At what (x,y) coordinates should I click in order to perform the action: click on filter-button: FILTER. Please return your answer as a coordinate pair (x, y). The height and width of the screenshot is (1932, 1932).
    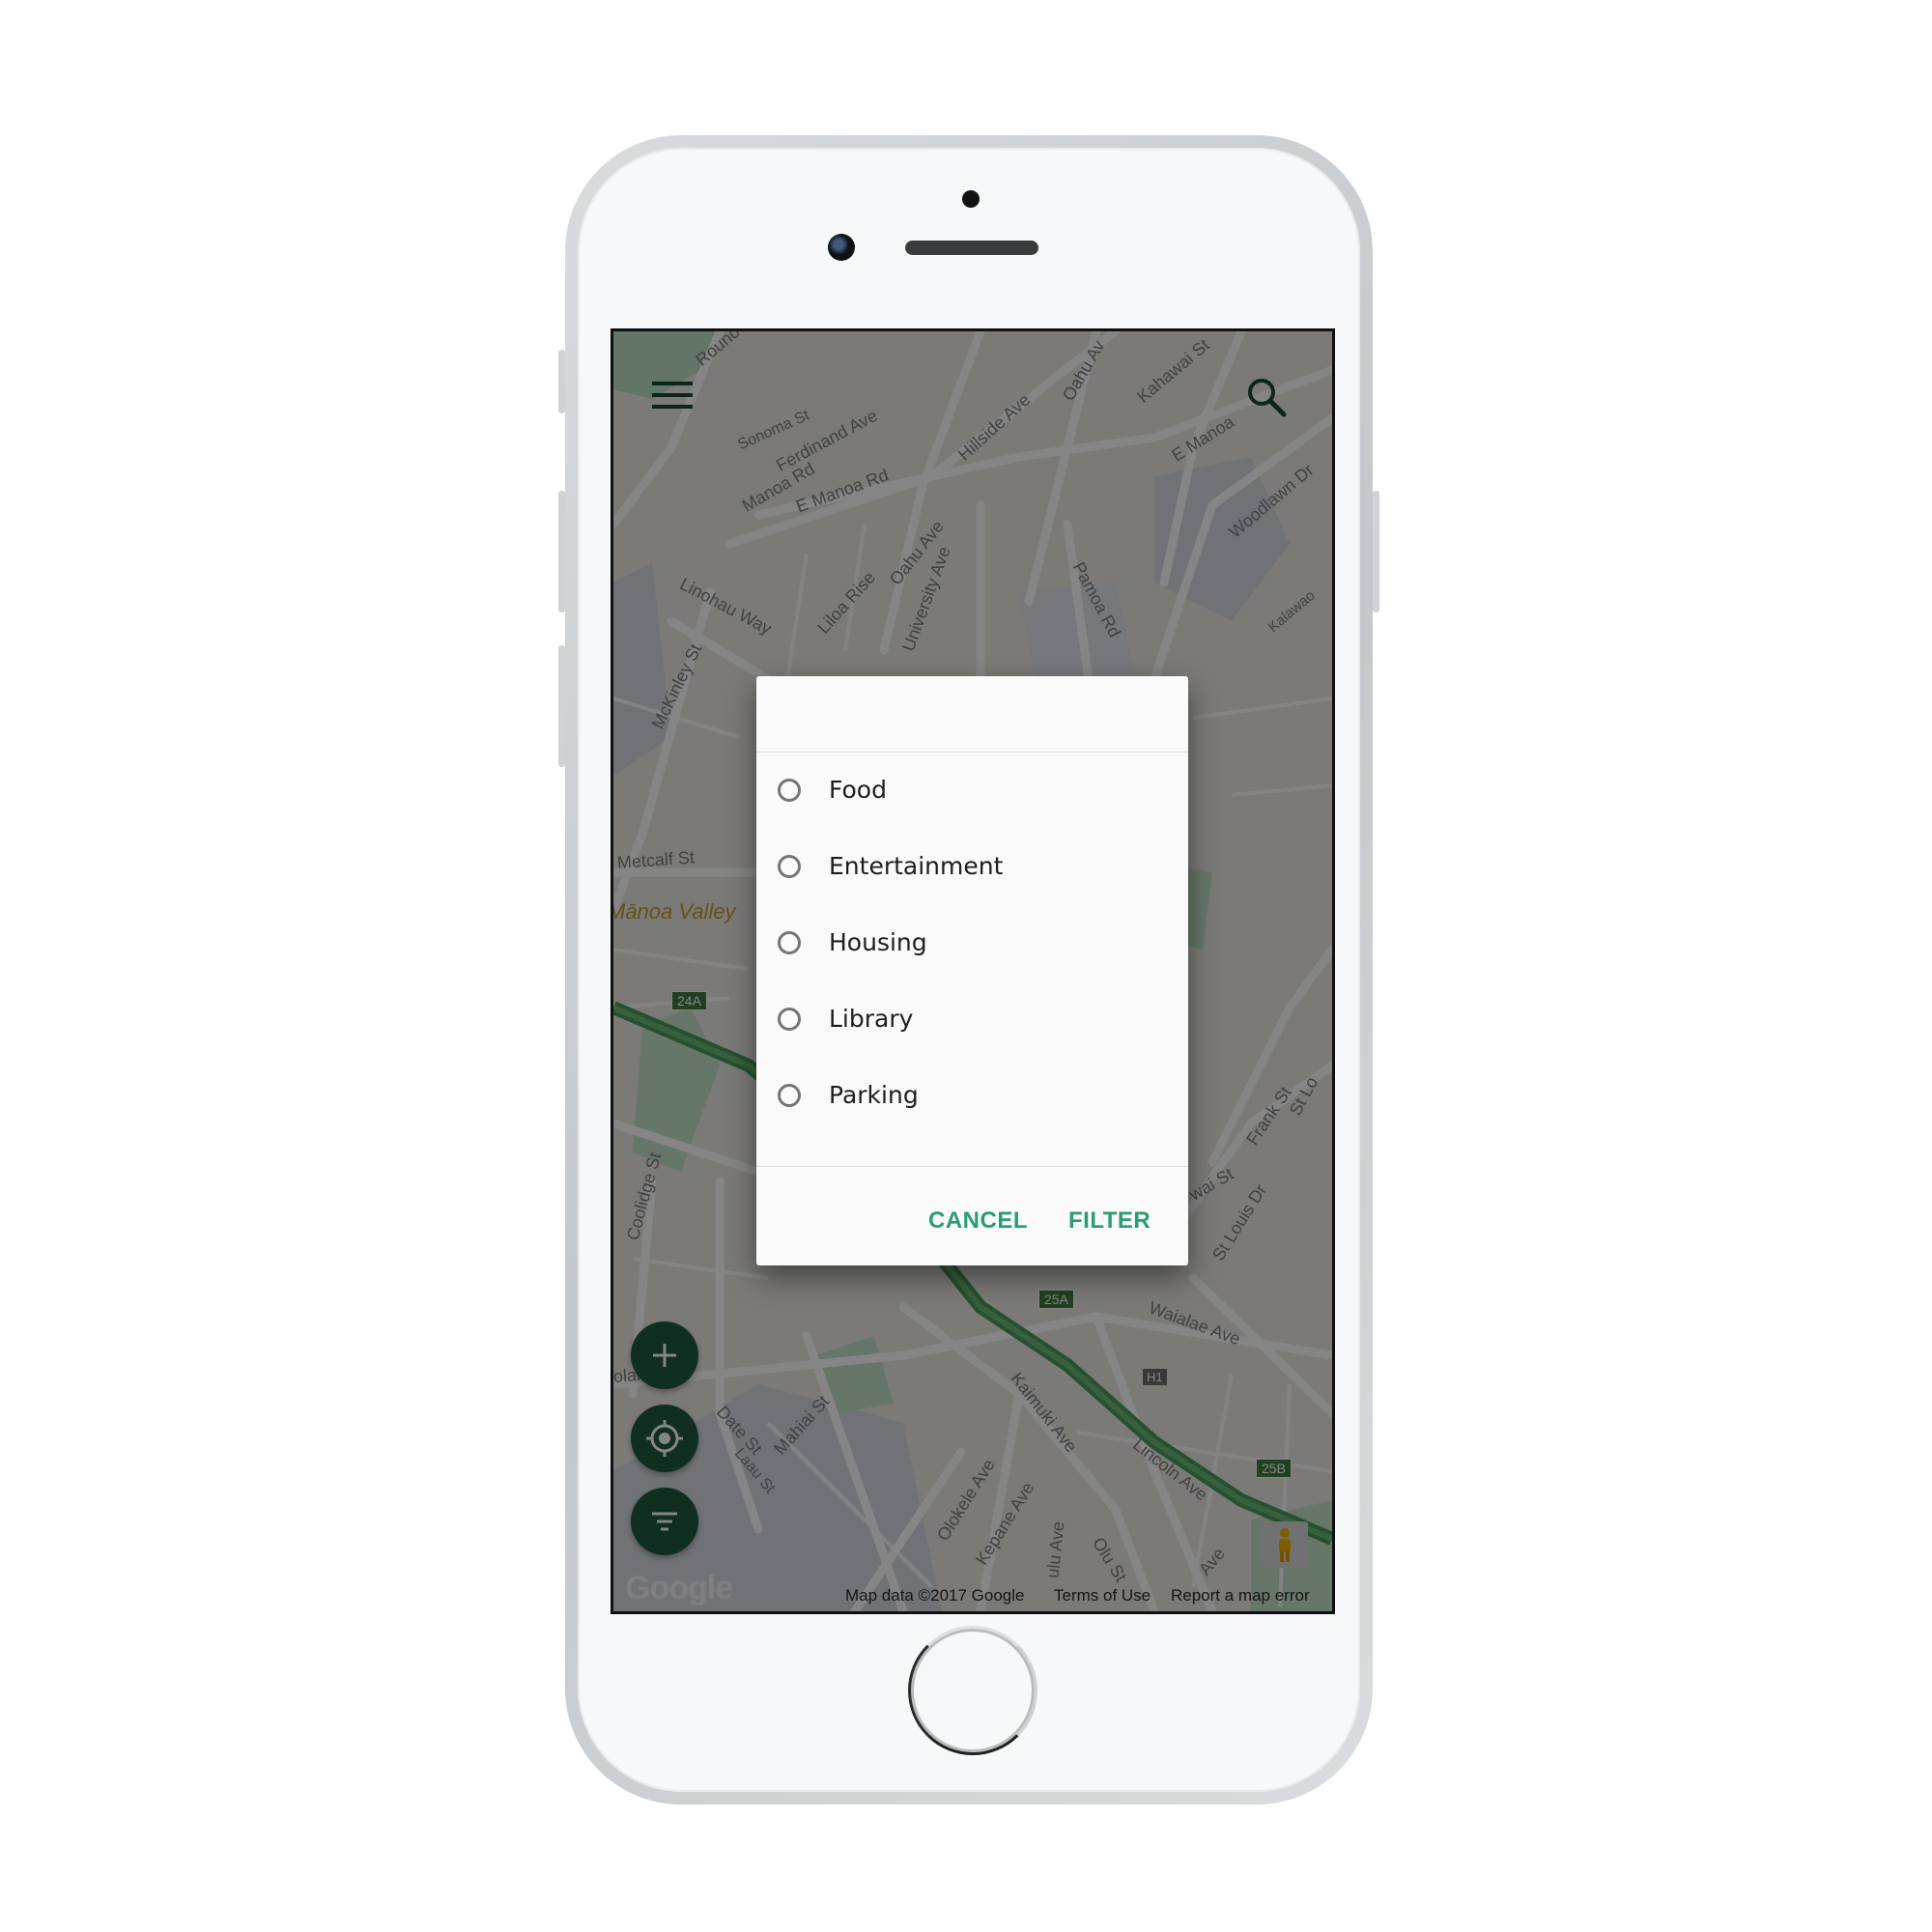
    Looking at the image, I should click on (1109, 1221).